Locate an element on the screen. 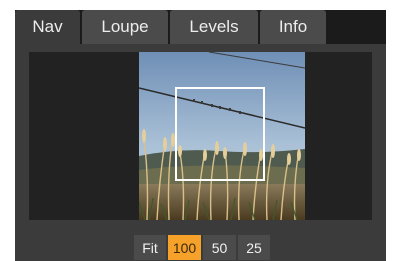 The width and height of the screenshot is (401, 261). zoom-100-label: 100 is located at coordinates (184, 247).